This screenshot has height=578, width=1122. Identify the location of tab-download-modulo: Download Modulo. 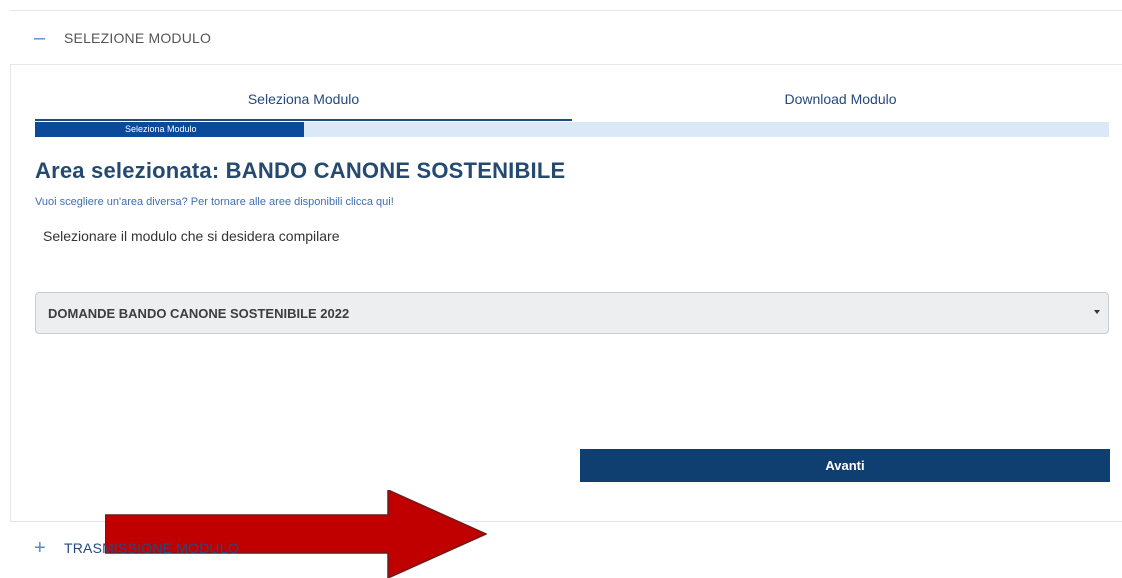
(840, 103).